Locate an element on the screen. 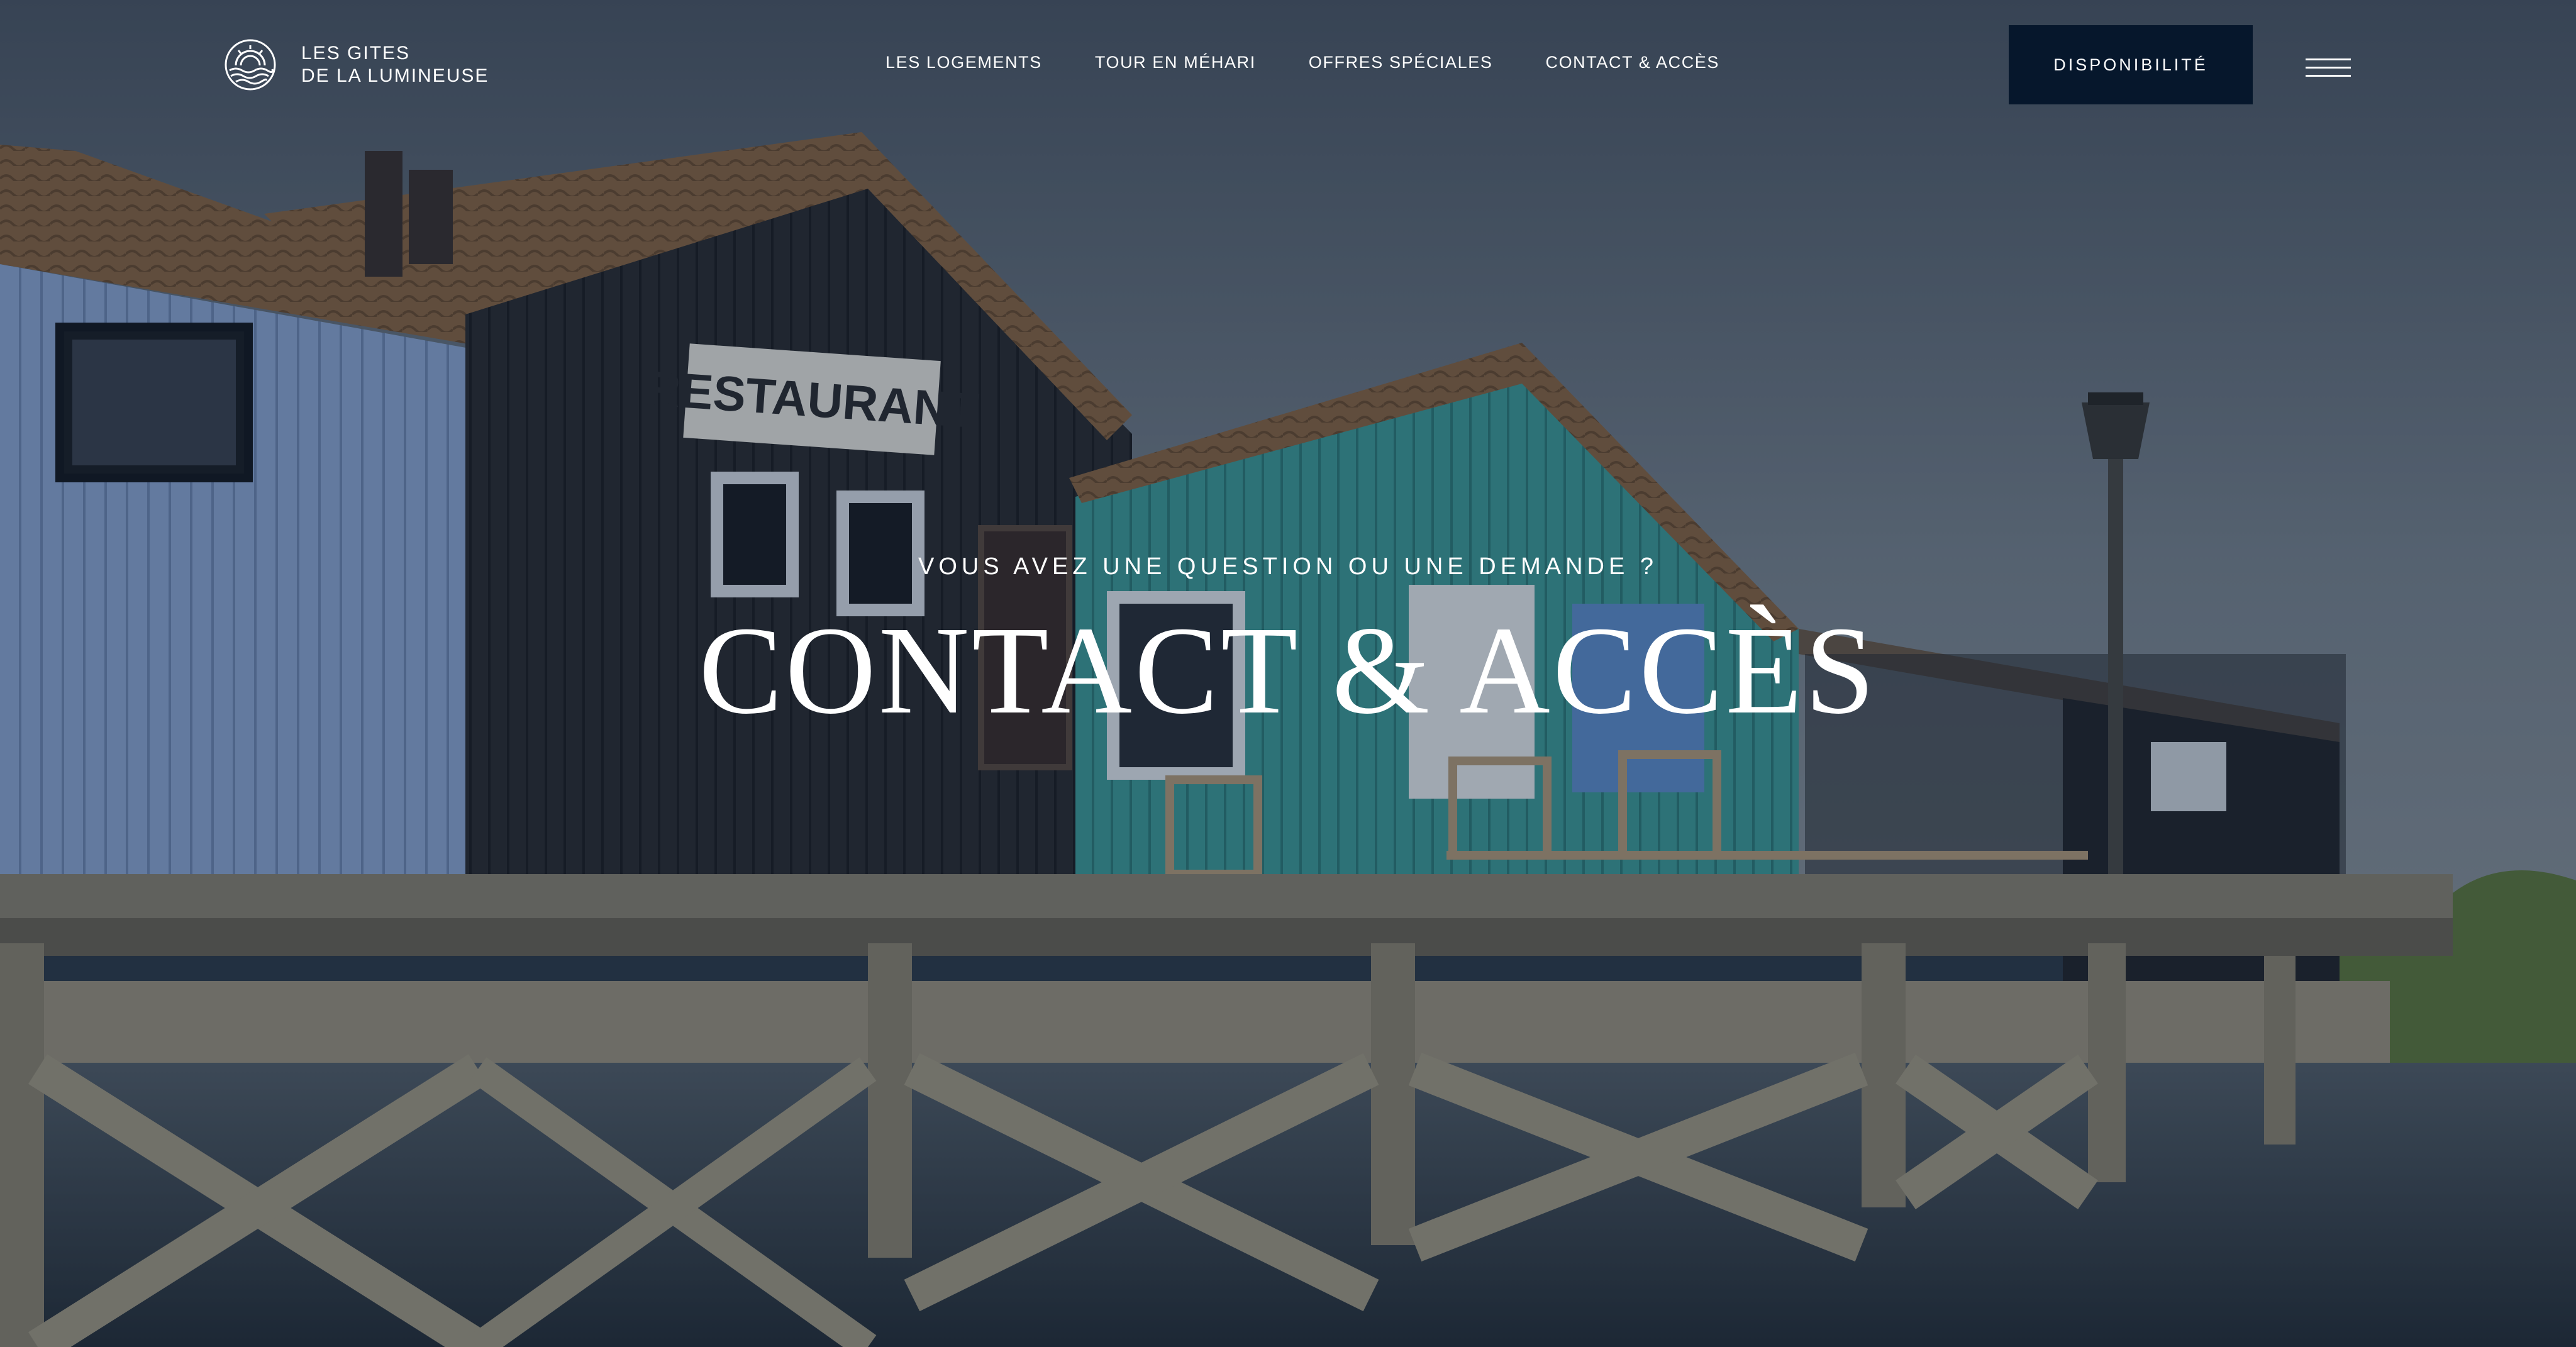  sunrise-waves-icon is located at coordinates (250, 65).